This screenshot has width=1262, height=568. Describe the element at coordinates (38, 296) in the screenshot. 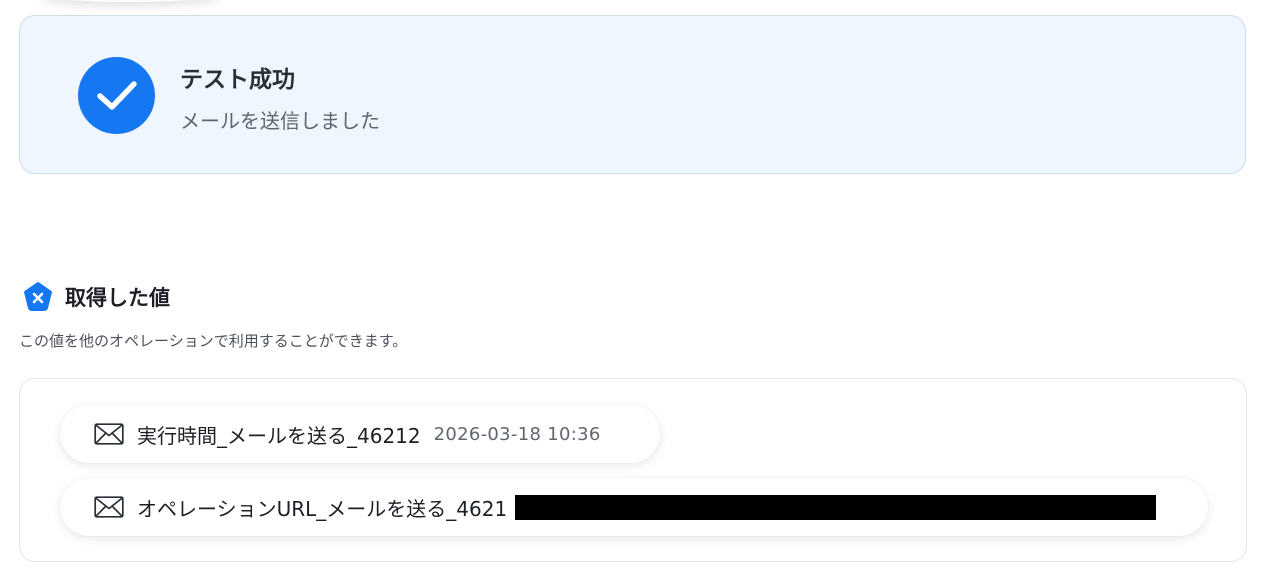

I see `pentagon-x-icon` at that location.